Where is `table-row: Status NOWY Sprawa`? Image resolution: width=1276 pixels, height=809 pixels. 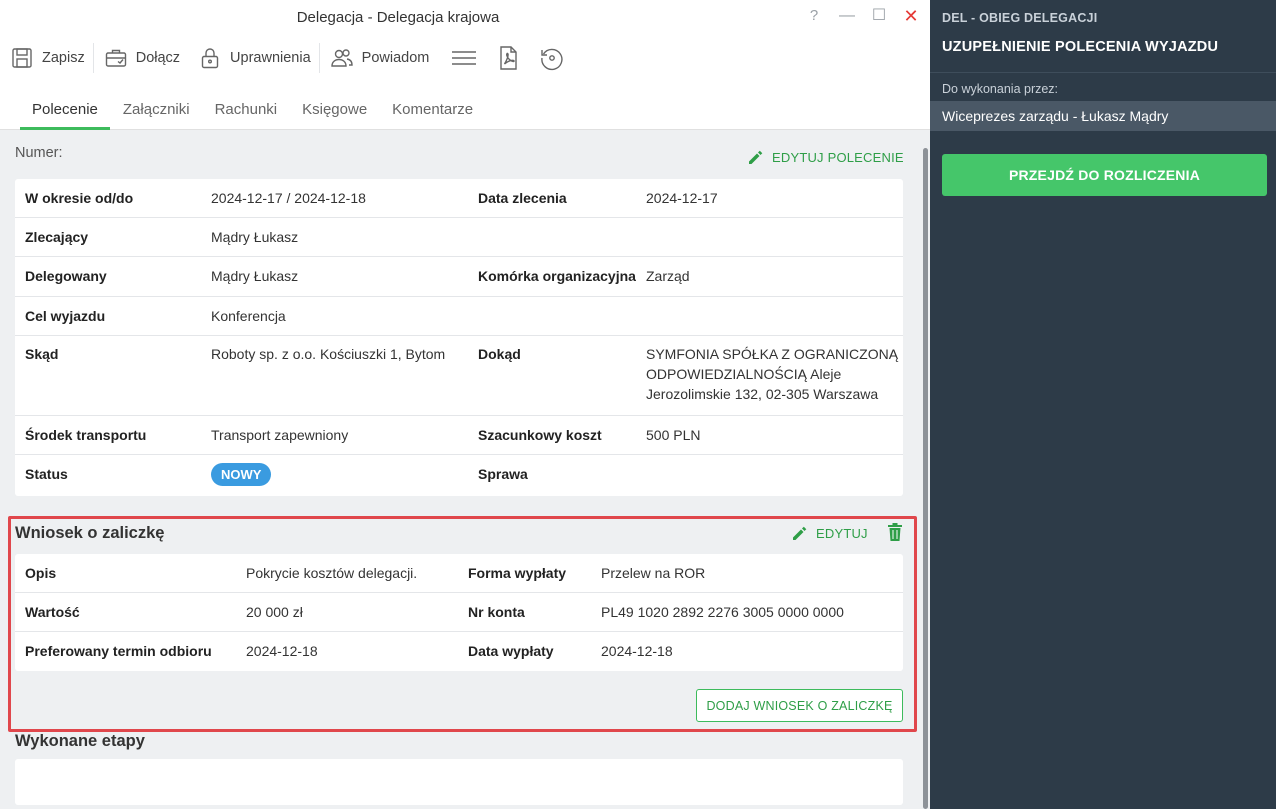
table-row: Status NOWY Sprawa is located at coordinates (459, 475).